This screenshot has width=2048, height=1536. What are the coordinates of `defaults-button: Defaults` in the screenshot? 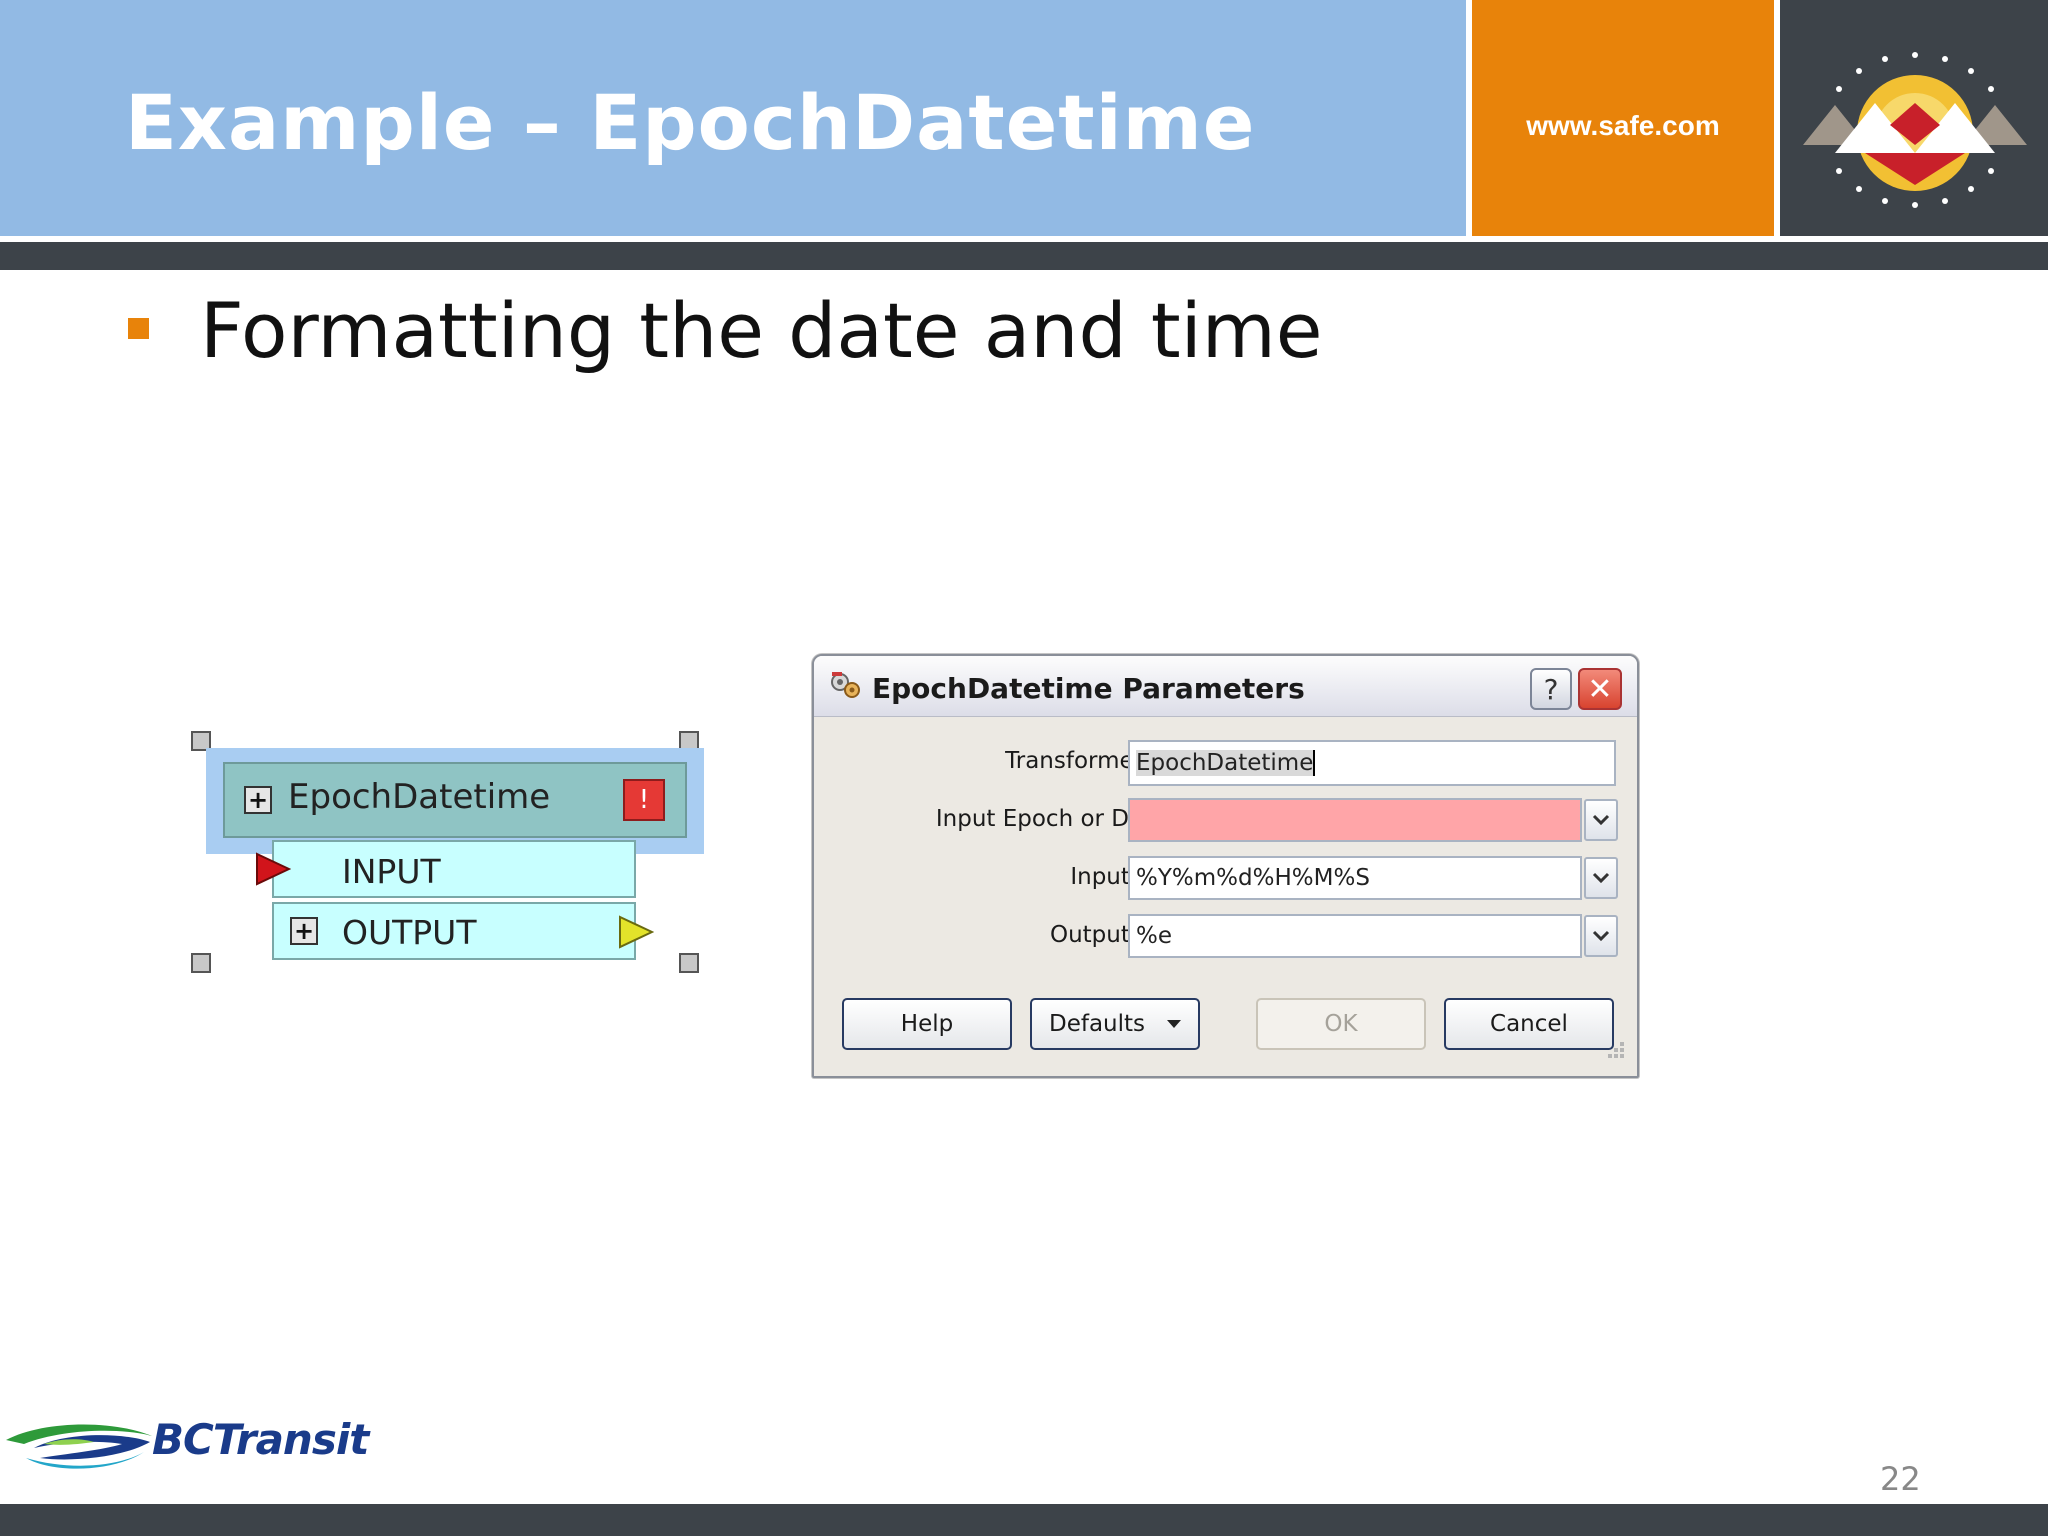 It's located at (1115, 1024).